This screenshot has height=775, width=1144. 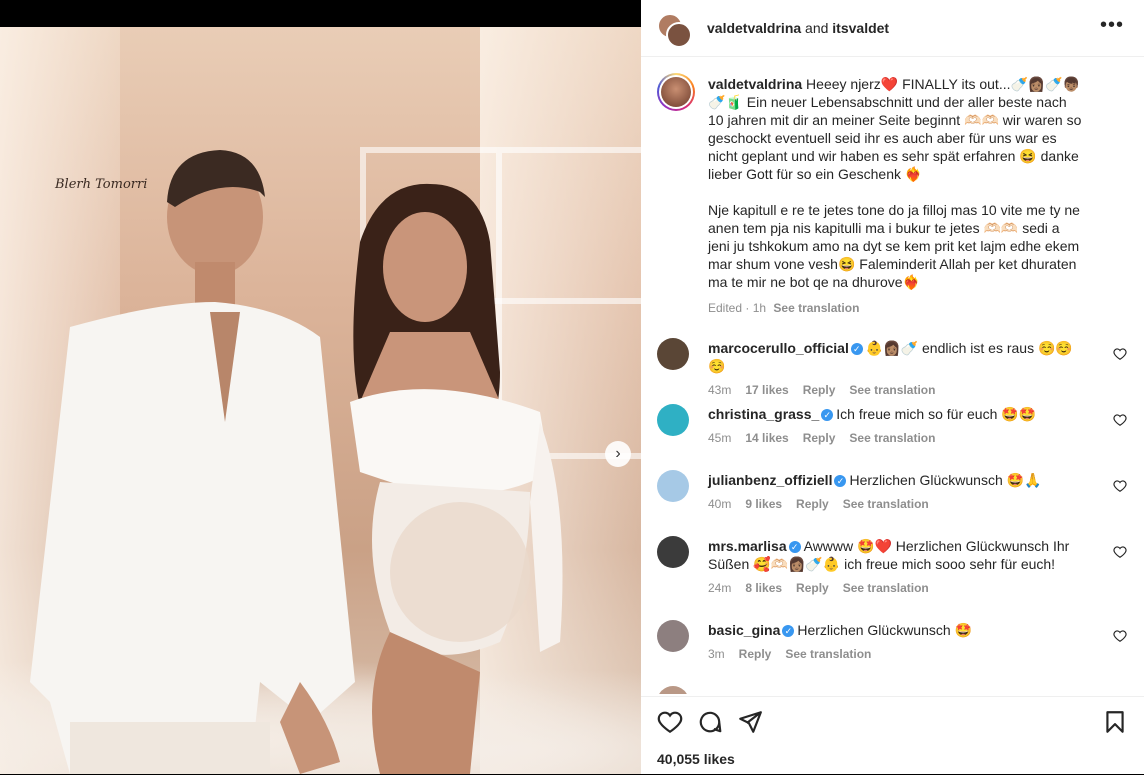 I want to click on send-icon, so click(x=750, y=722).